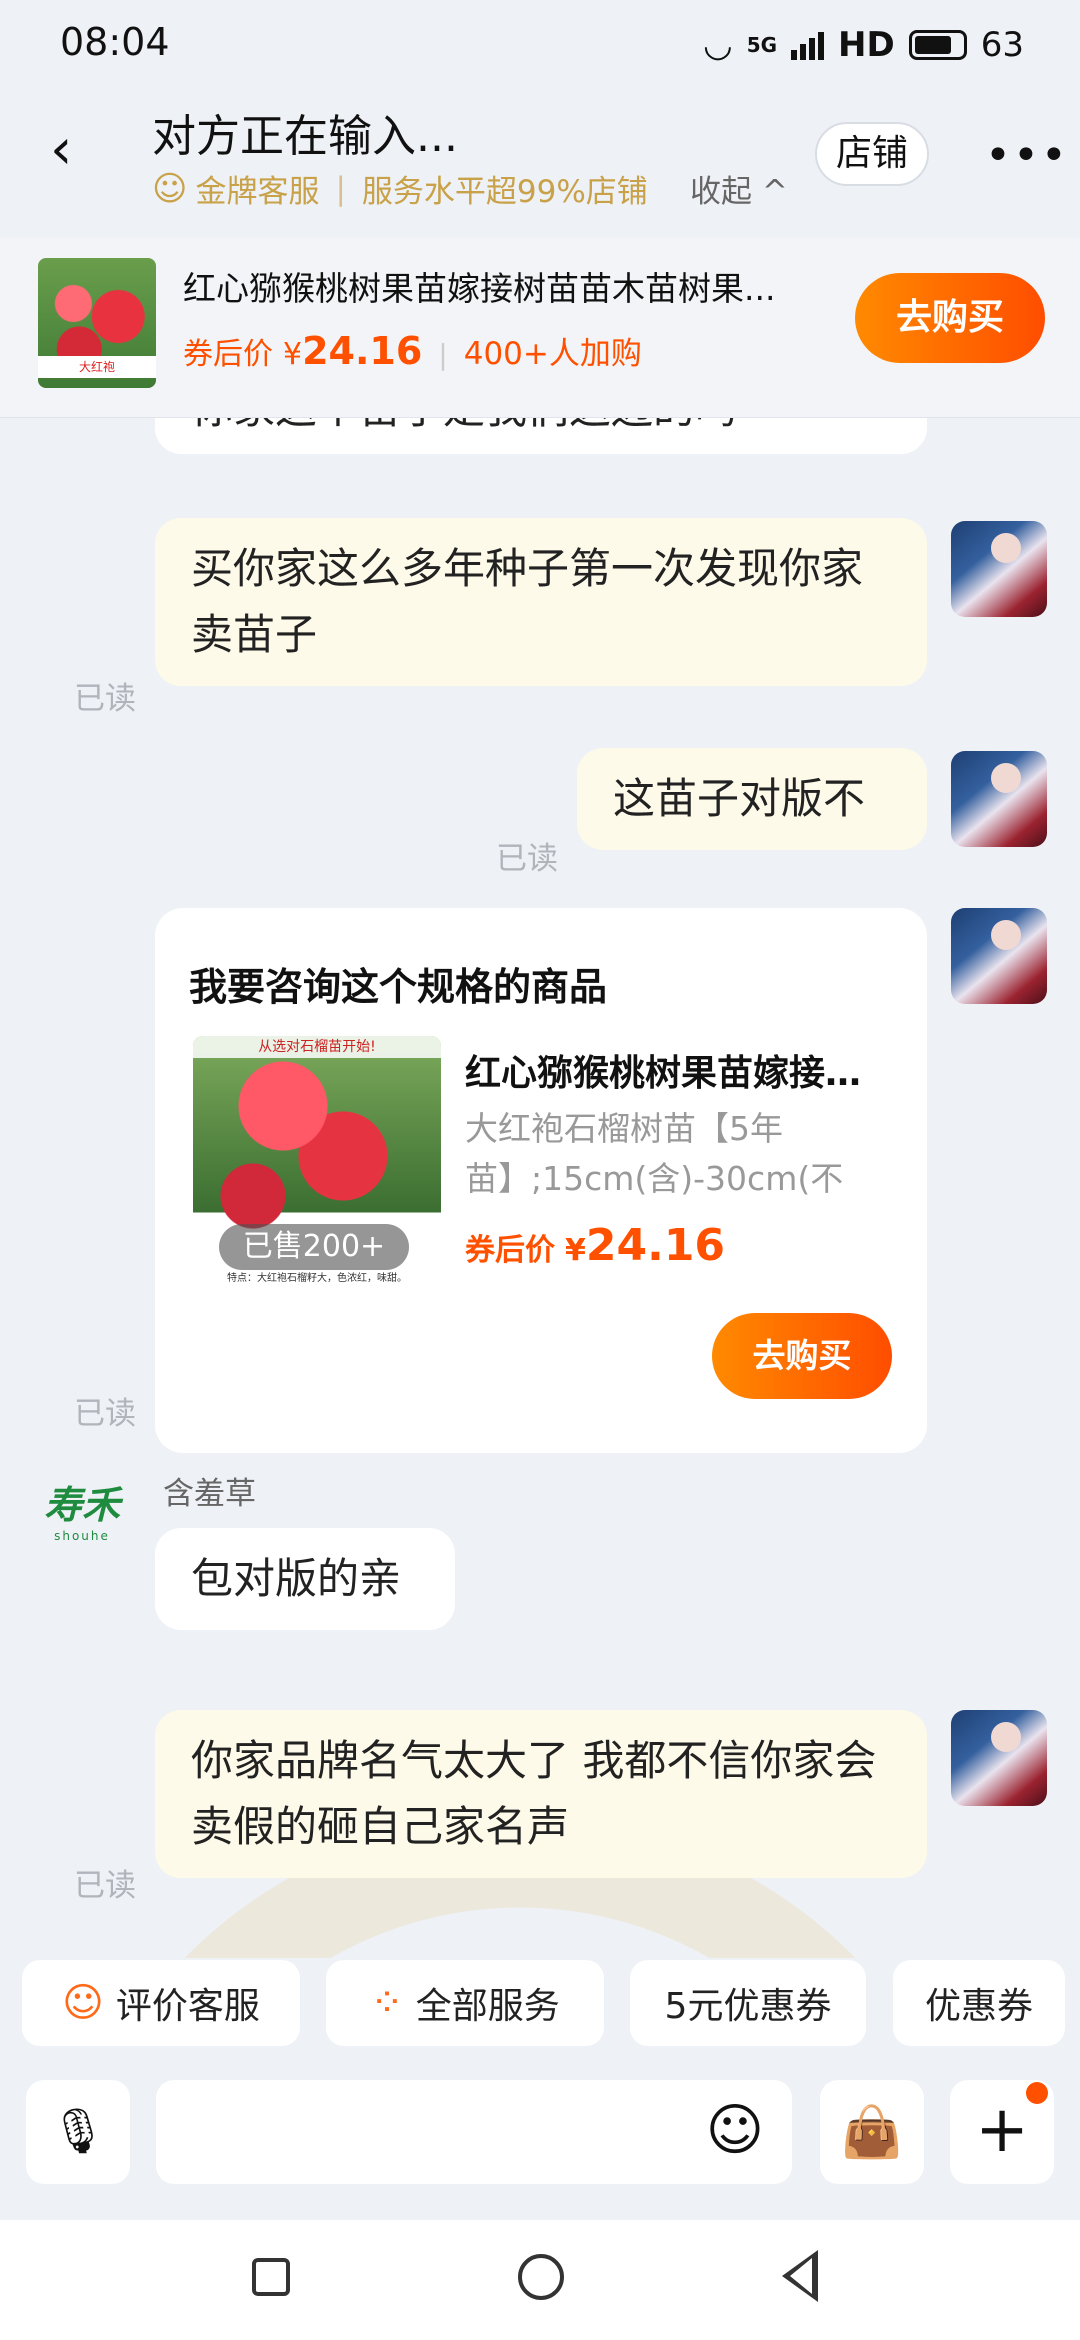 The image size is (1080, 2340). I want to click on card-price: 券后价 ¥ 24.16, so click(595, 1245).